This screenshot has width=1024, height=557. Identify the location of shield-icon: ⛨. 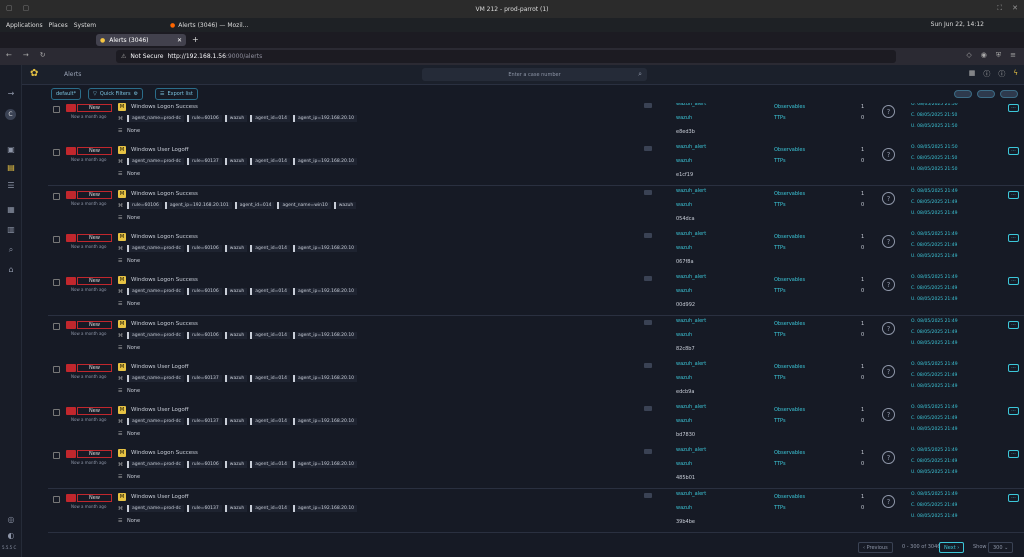
(998, 55).